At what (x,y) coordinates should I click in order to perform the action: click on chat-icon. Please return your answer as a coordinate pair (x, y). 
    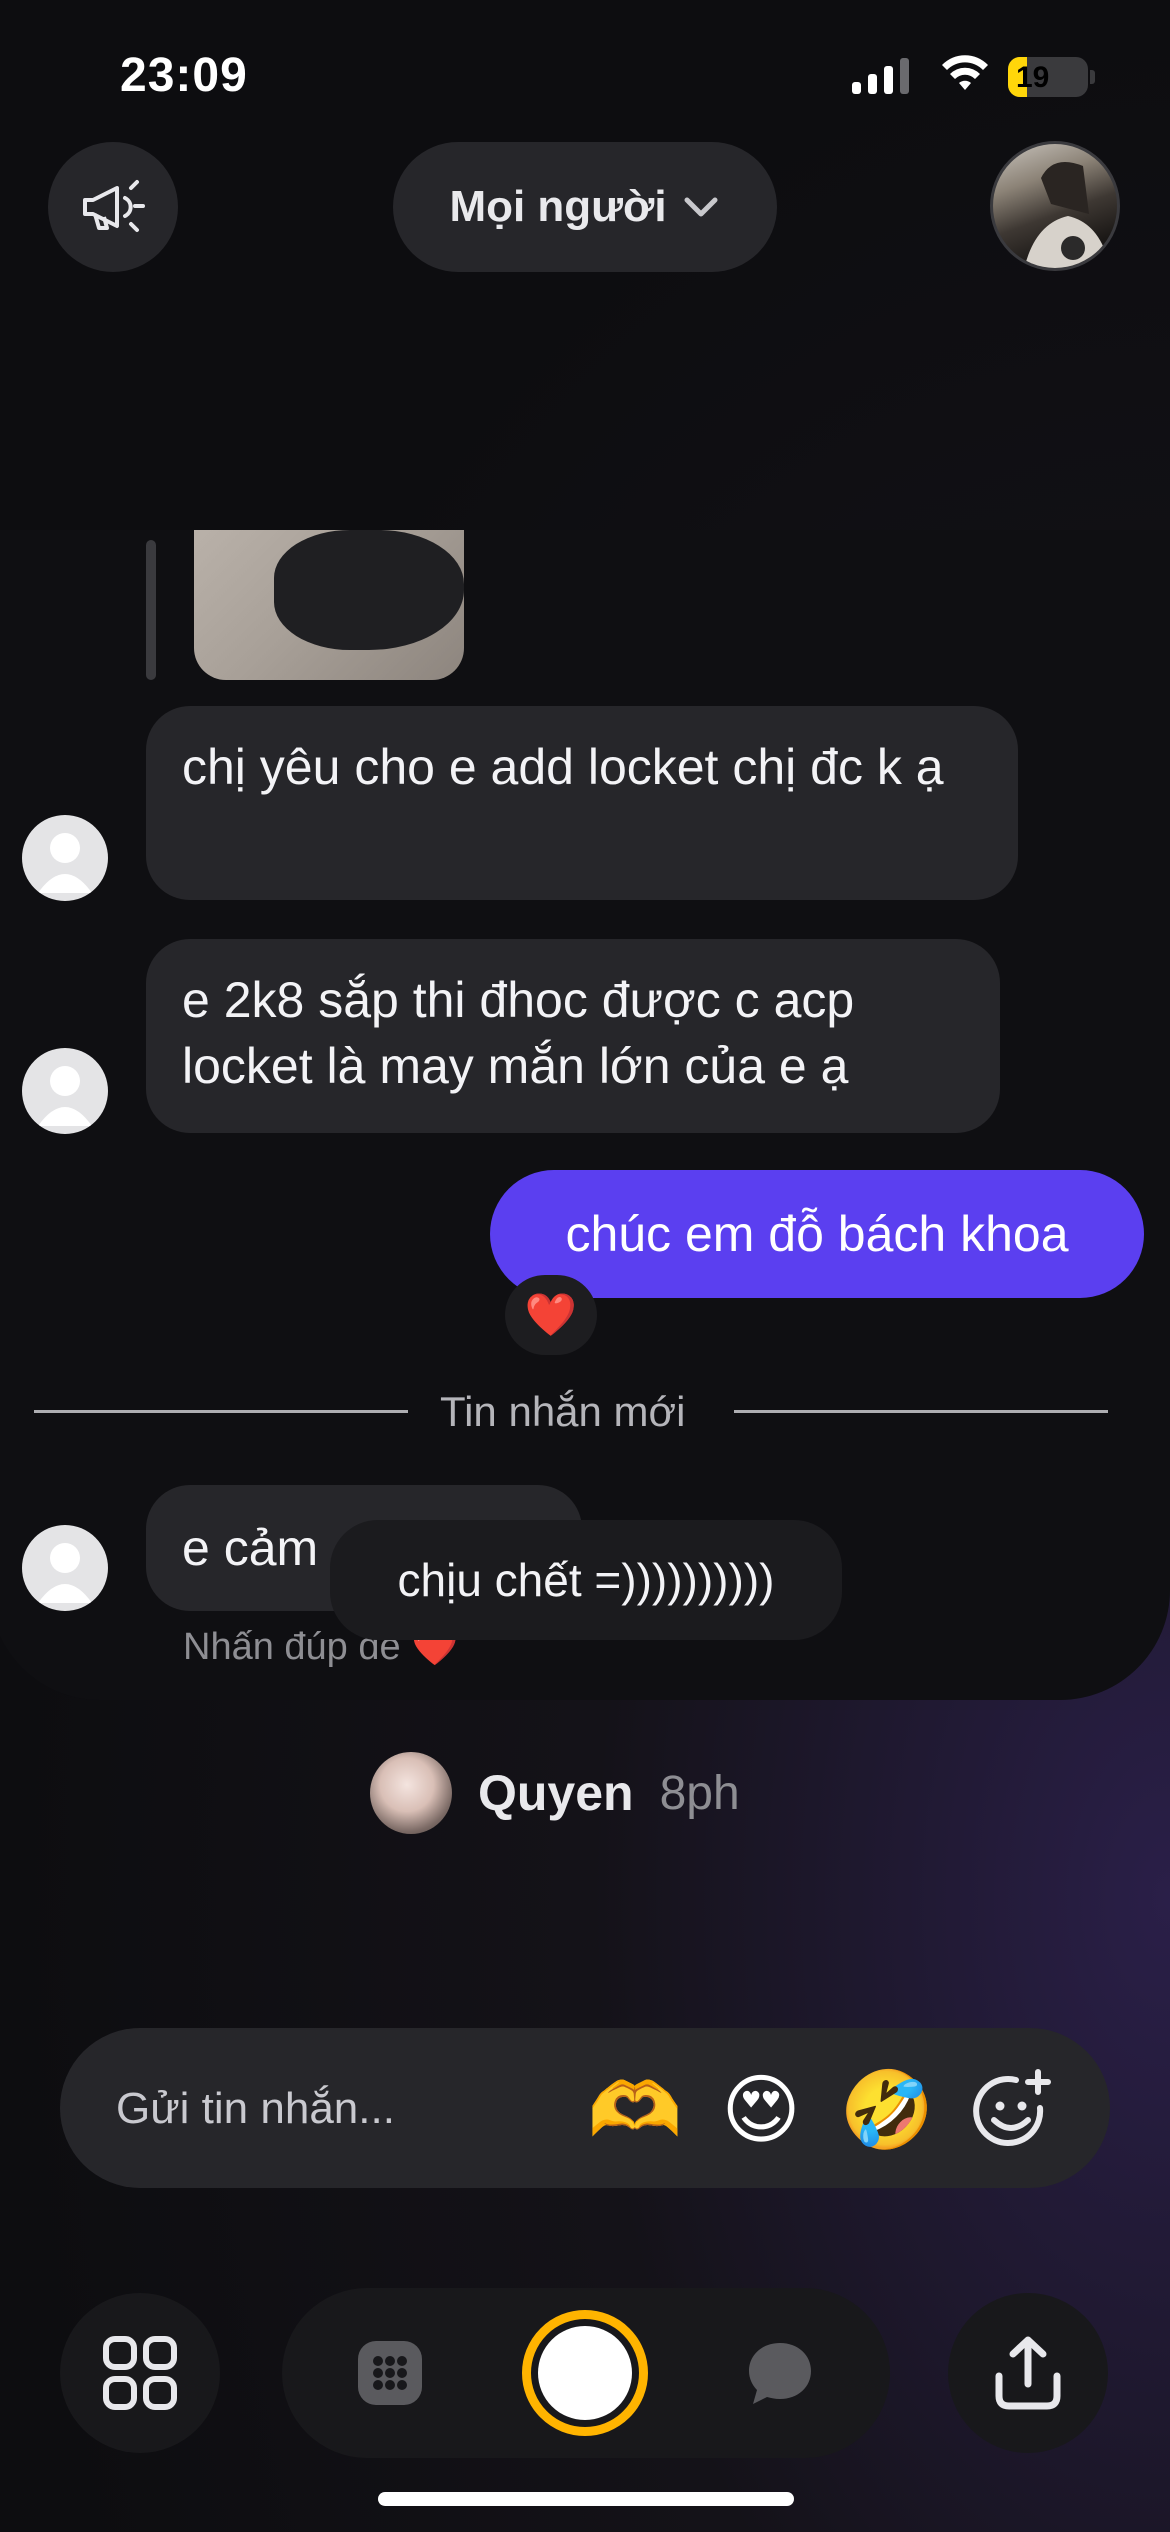
    Looking at the image, I should click on (780, 2373).